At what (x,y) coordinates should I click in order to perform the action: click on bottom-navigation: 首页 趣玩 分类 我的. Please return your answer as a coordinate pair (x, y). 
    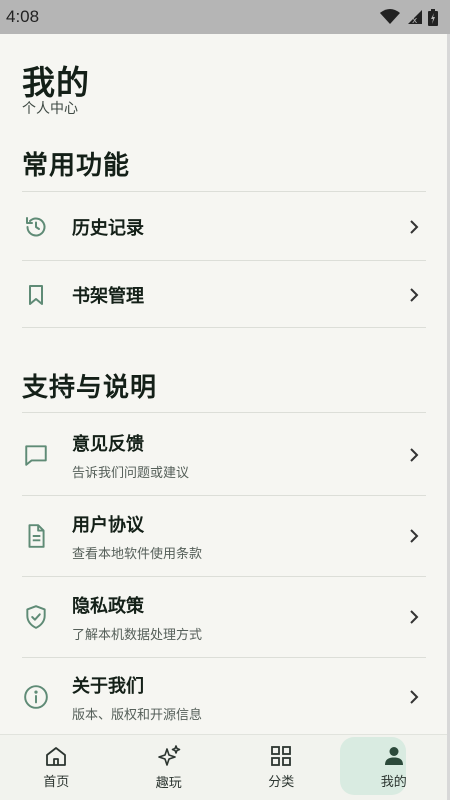
    Looking at the image, I should click on (225, 767).